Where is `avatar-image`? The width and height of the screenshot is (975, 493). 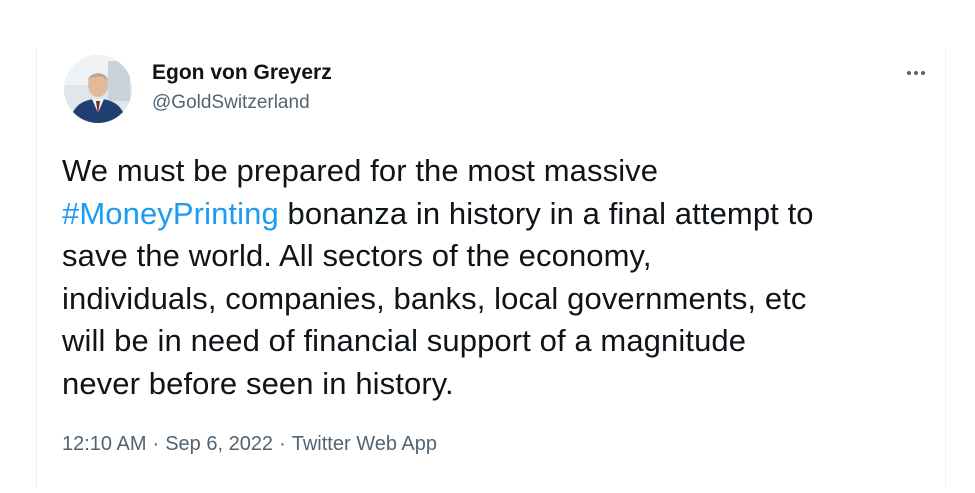
avatar-image is located at coordinates (98, 89).